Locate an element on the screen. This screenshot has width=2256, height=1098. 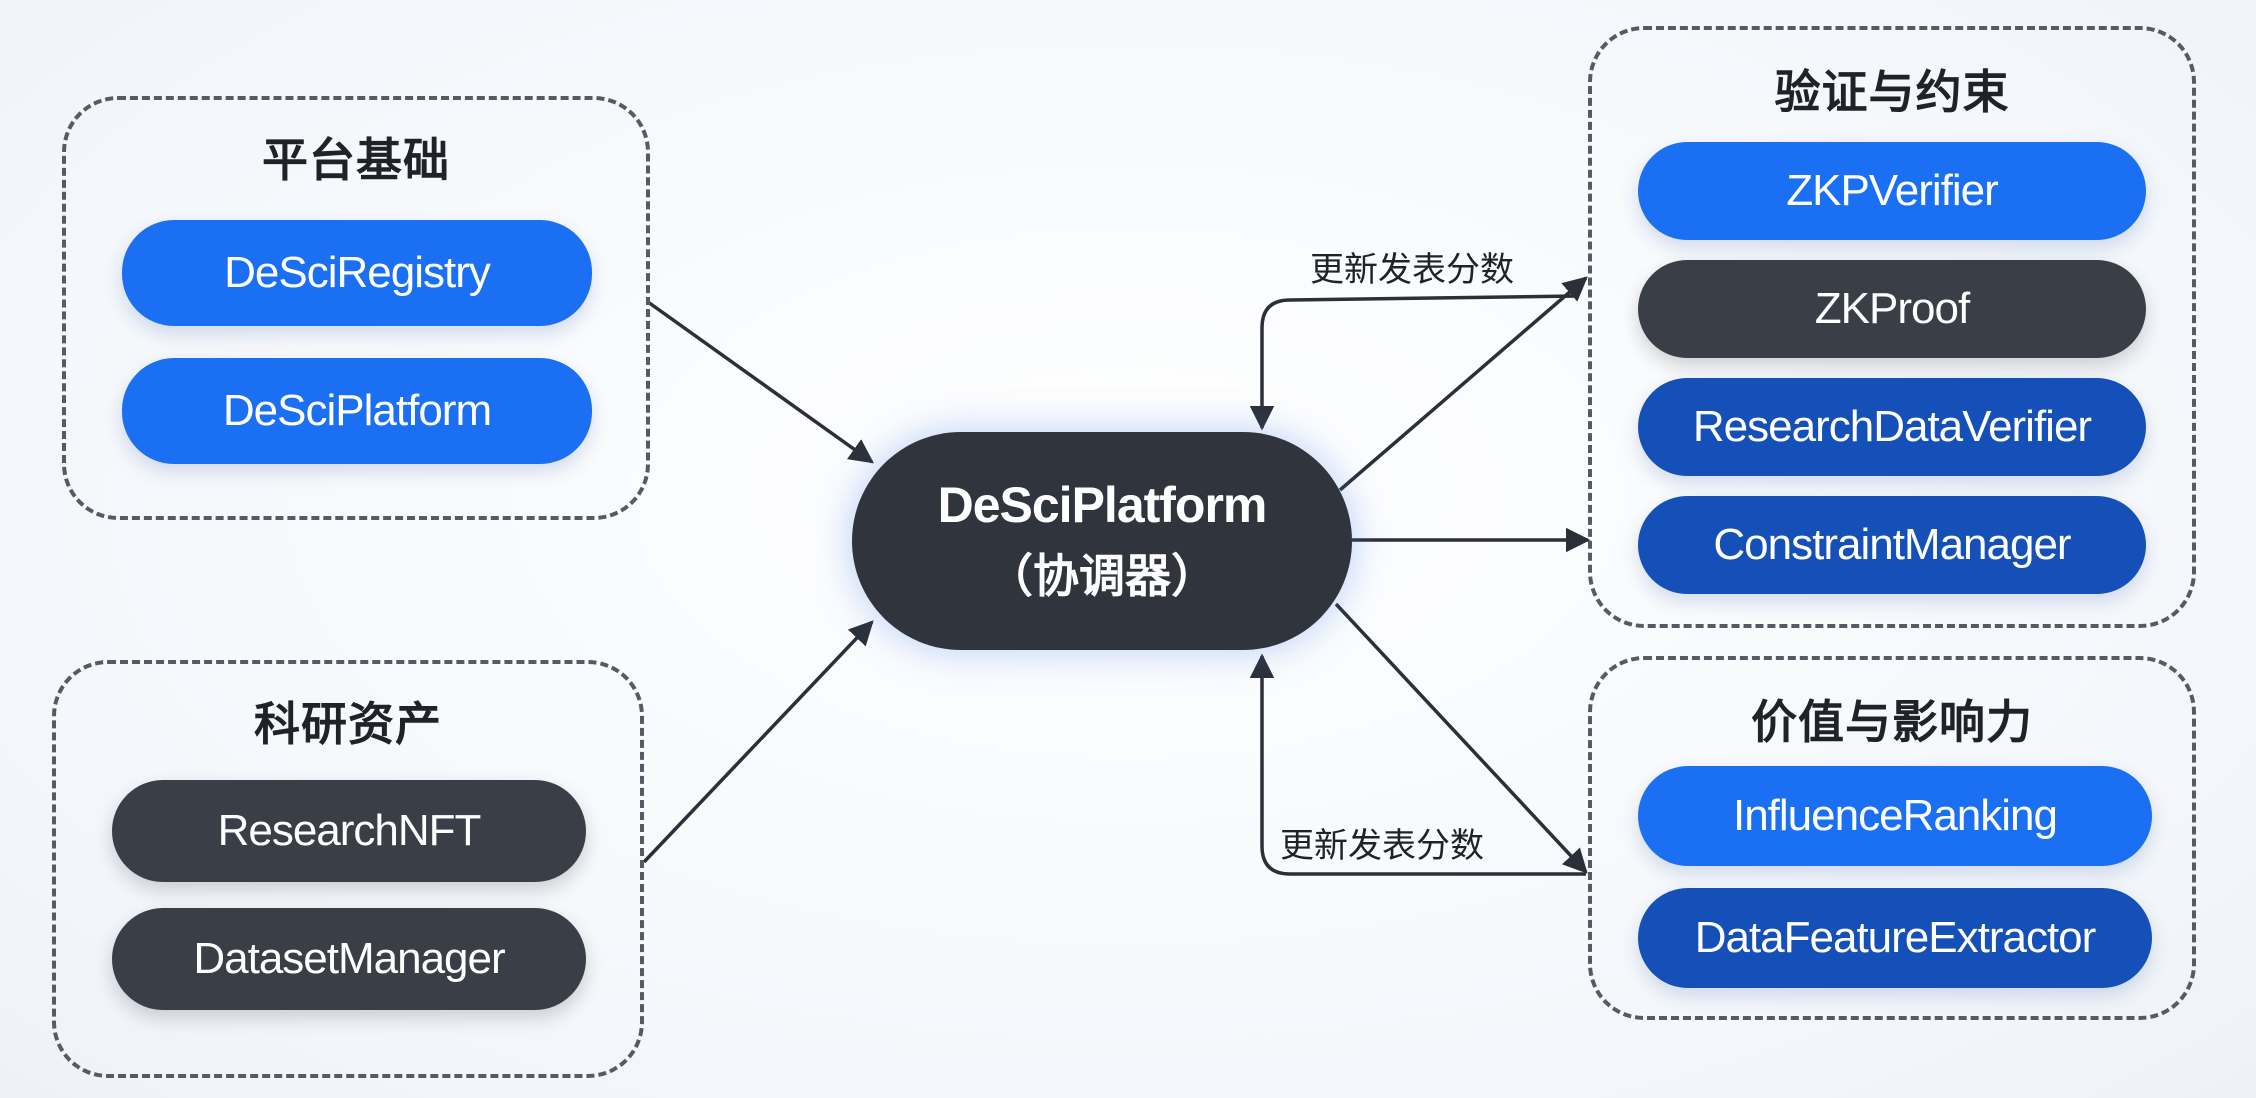
group-research-assets: 科研资产 ResearchNFT DatasetManager is located at coordinates (348, 869).